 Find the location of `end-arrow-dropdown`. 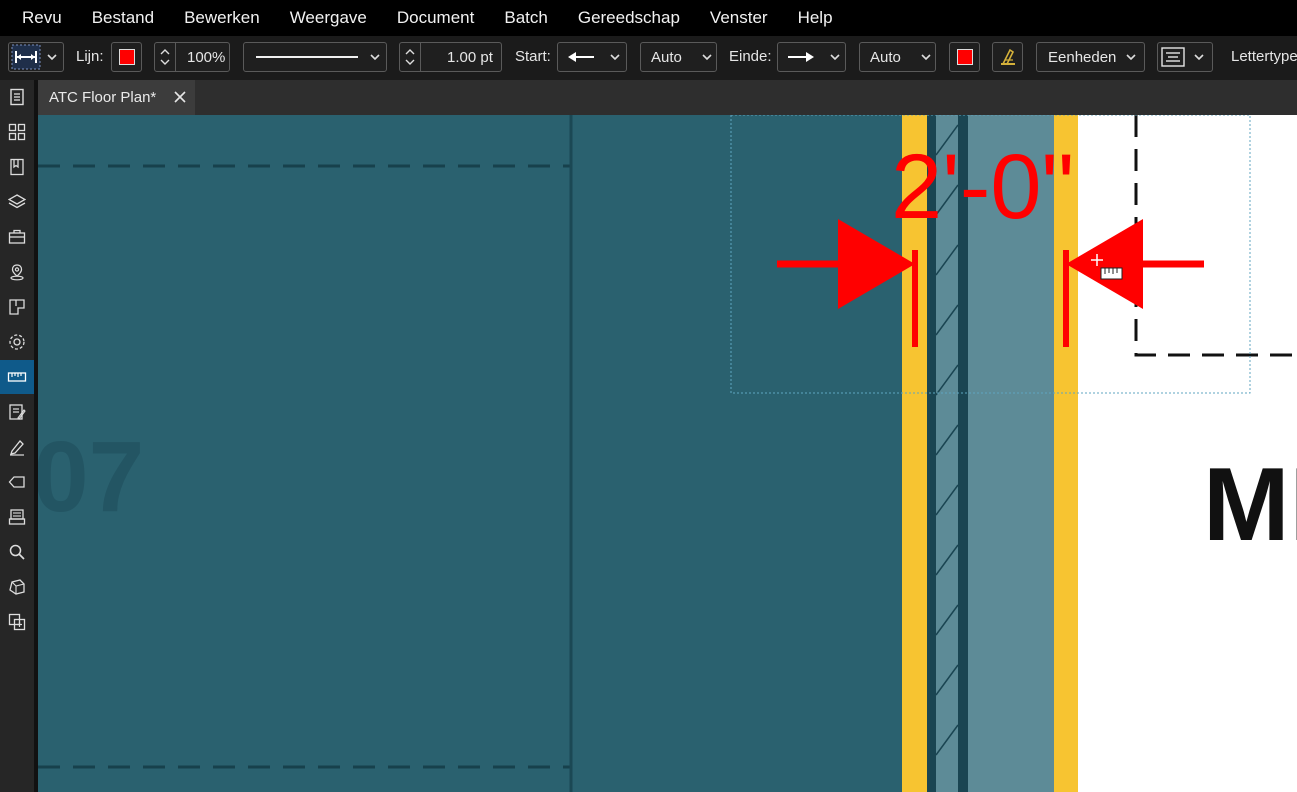

end-arrow-dropdown is located at coordinates (811, 57).